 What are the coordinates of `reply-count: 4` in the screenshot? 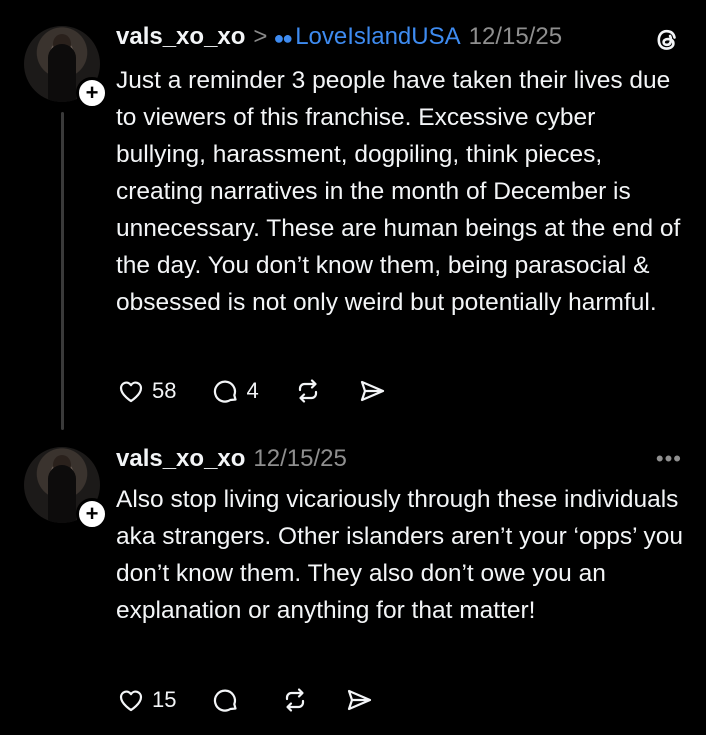 It's located at (252, 390).